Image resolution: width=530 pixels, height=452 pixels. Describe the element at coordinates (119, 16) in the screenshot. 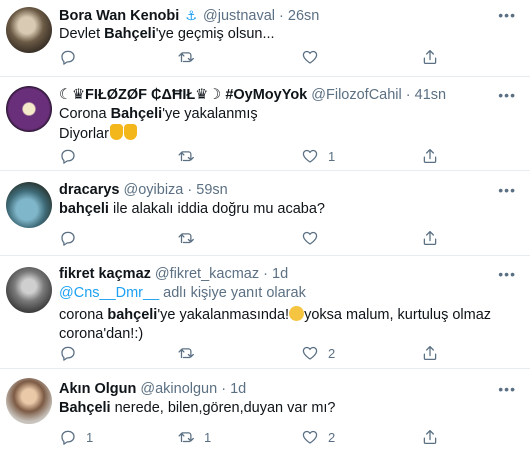

I see `author-name: Bora Wan Kenobi` at that location.